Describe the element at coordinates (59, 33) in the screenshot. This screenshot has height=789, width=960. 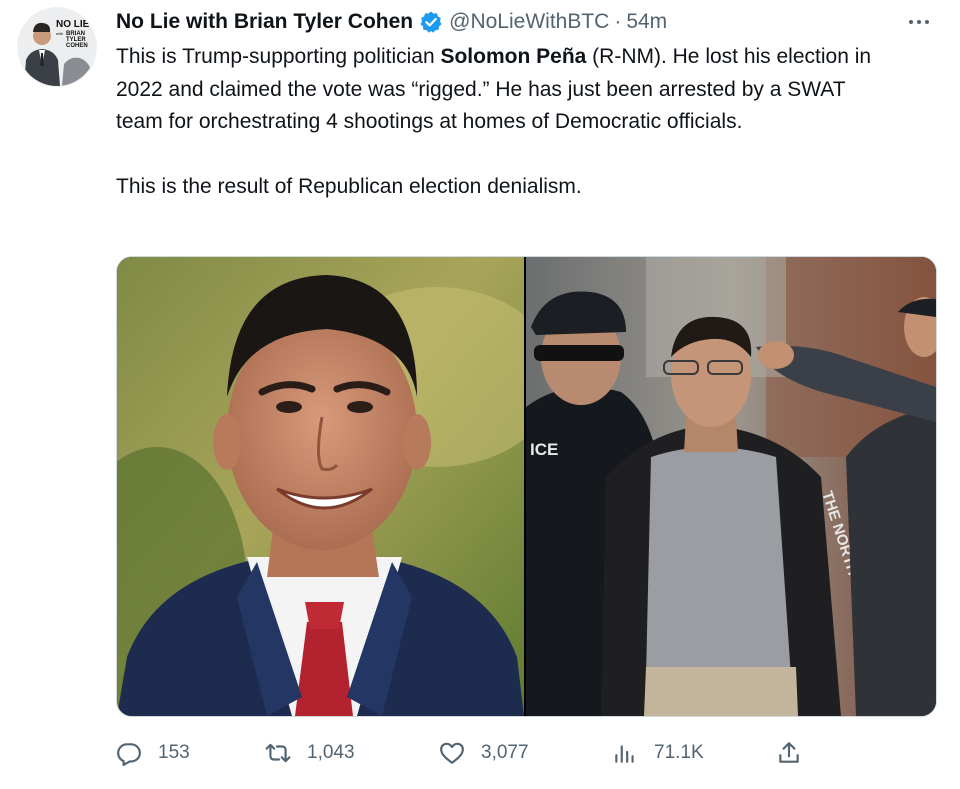
I see `avatar-logo-line-2: with` at that location.